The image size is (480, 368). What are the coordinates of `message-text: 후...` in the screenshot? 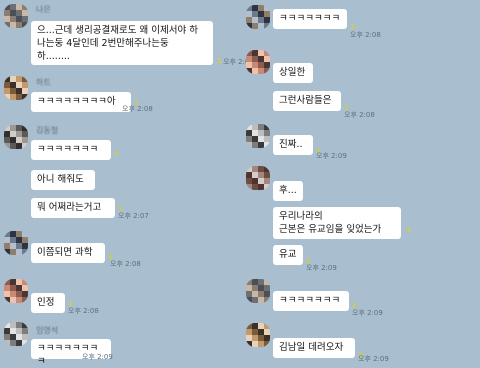 It's located at (288, 190).